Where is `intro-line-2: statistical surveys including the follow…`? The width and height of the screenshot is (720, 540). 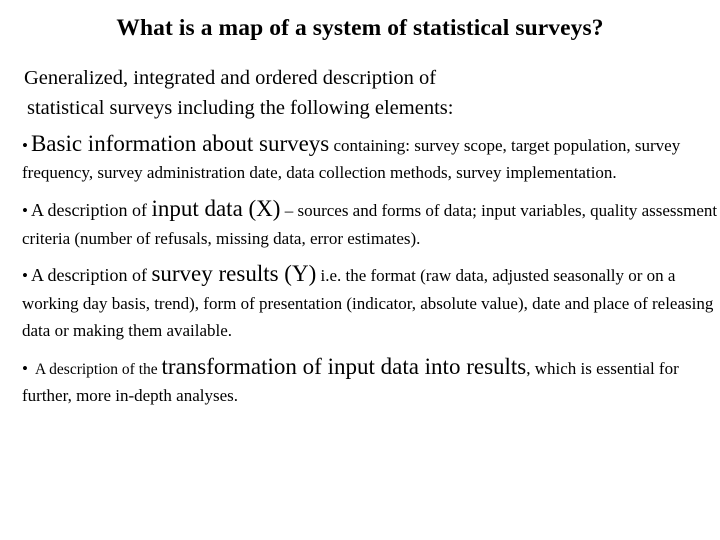 intro-line-2: statistical surveys including the follow… is located at coordinates (240, 107).